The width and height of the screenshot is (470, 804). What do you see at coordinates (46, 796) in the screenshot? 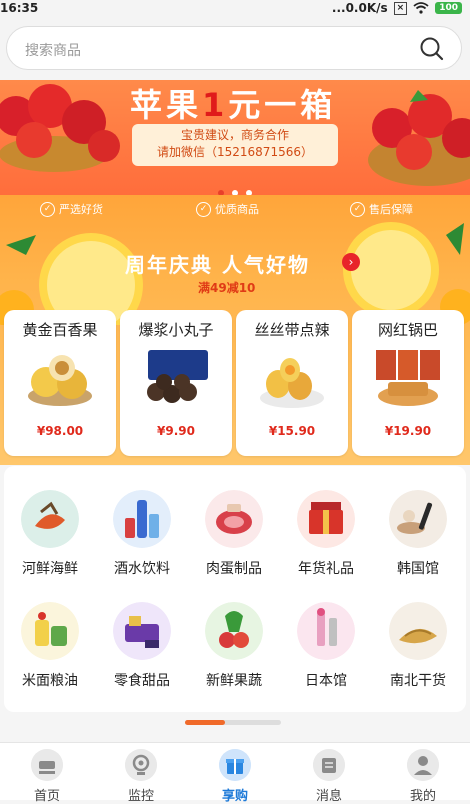
I see `nav-label: 首页` at bounding box center [46, 796].